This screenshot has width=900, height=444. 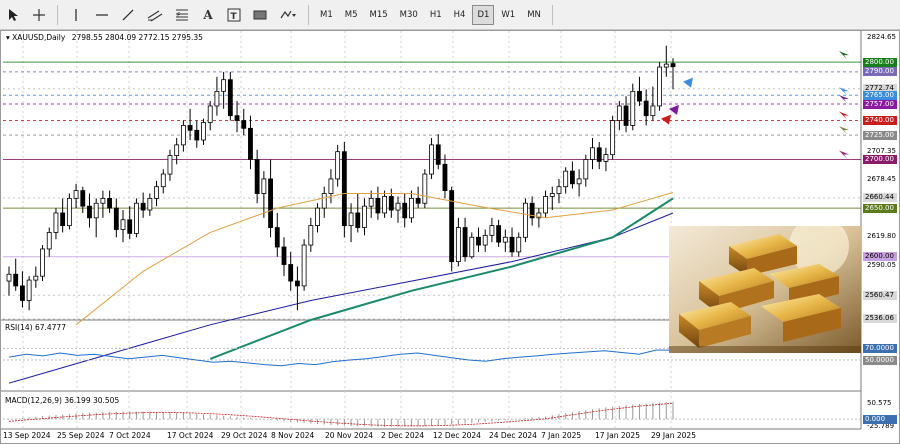 I want to click on timeframe-mn-button: MN, so click(x=534, y=15).